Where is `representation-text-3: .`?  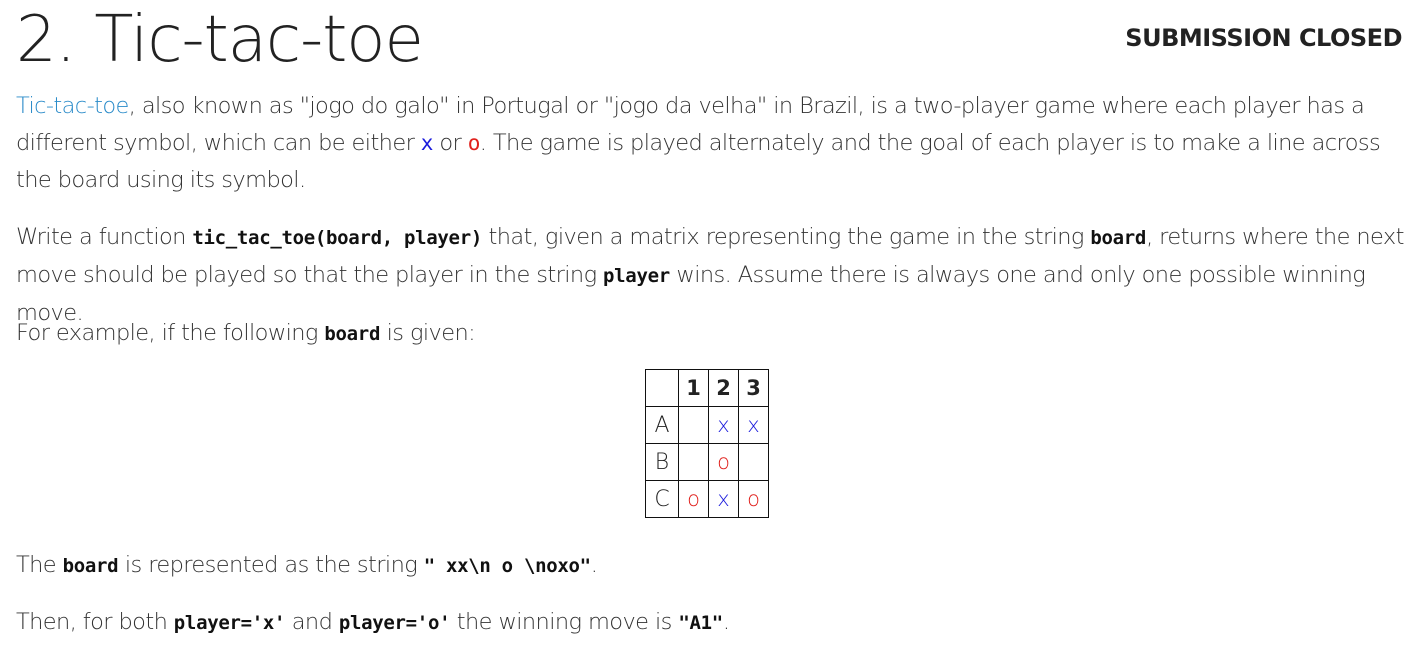 representation-text-3: . is located at coordinates (594, 565).